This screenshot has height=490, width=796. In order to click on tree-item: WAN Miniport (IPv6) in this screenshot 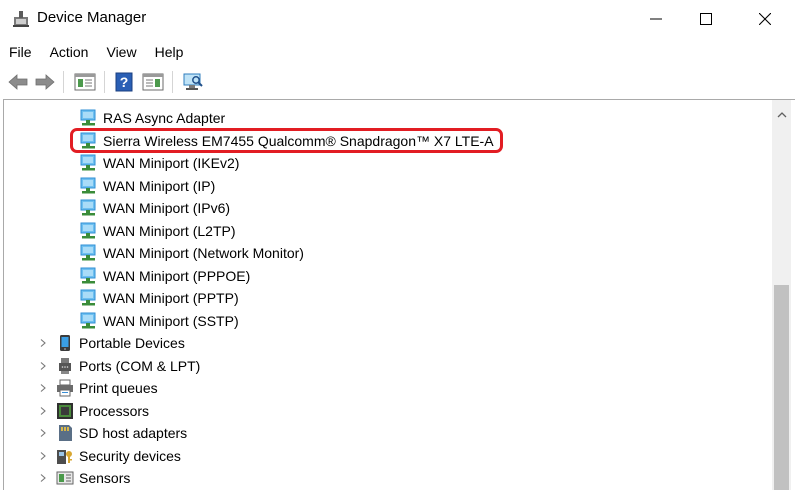, I will do `click(155, 208)`.